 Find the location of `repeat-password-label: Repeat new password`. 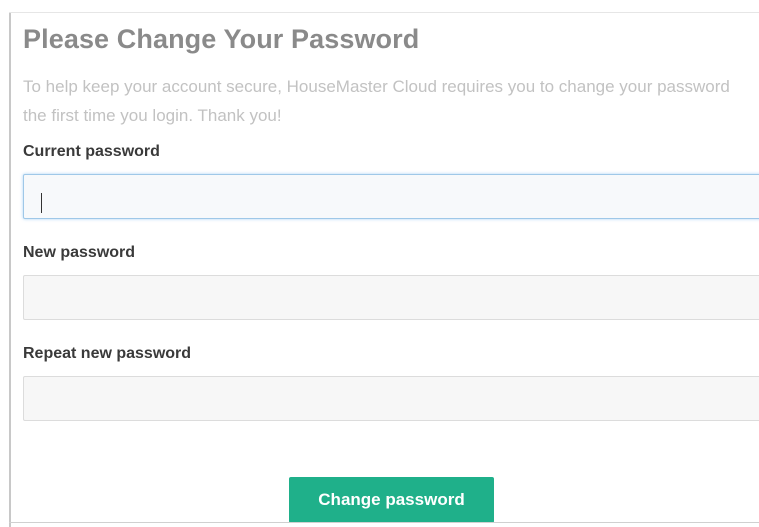

repeat-password-label: Repeat new password is located at coordinates (107, 353).